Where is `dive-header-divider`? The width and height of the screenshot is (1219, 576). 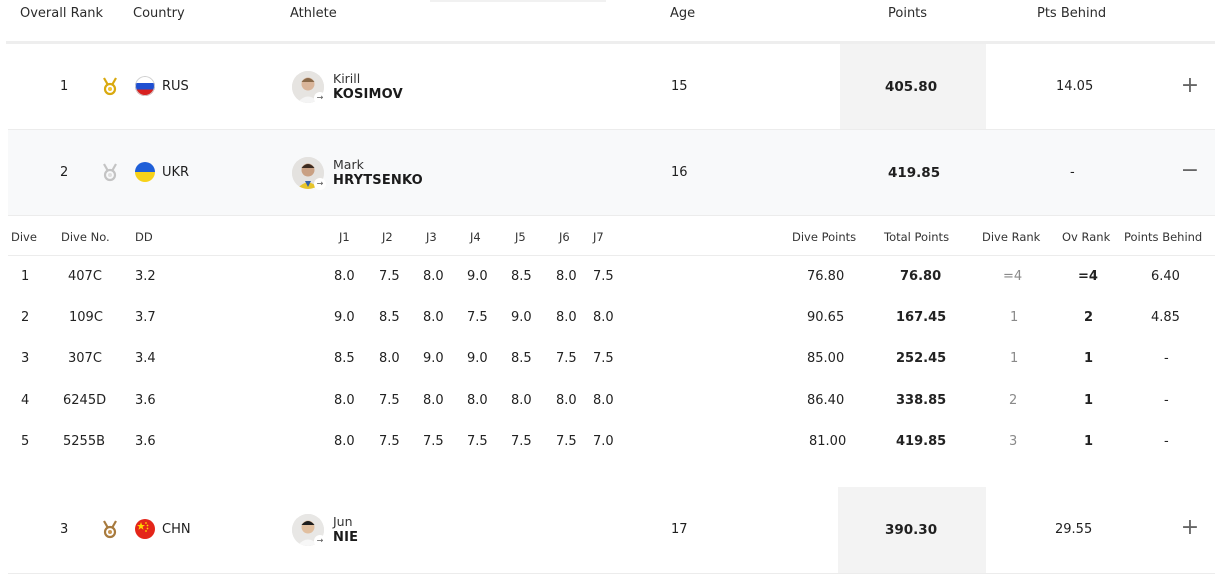 dive-header-divider is located at coordinates (611, 255).